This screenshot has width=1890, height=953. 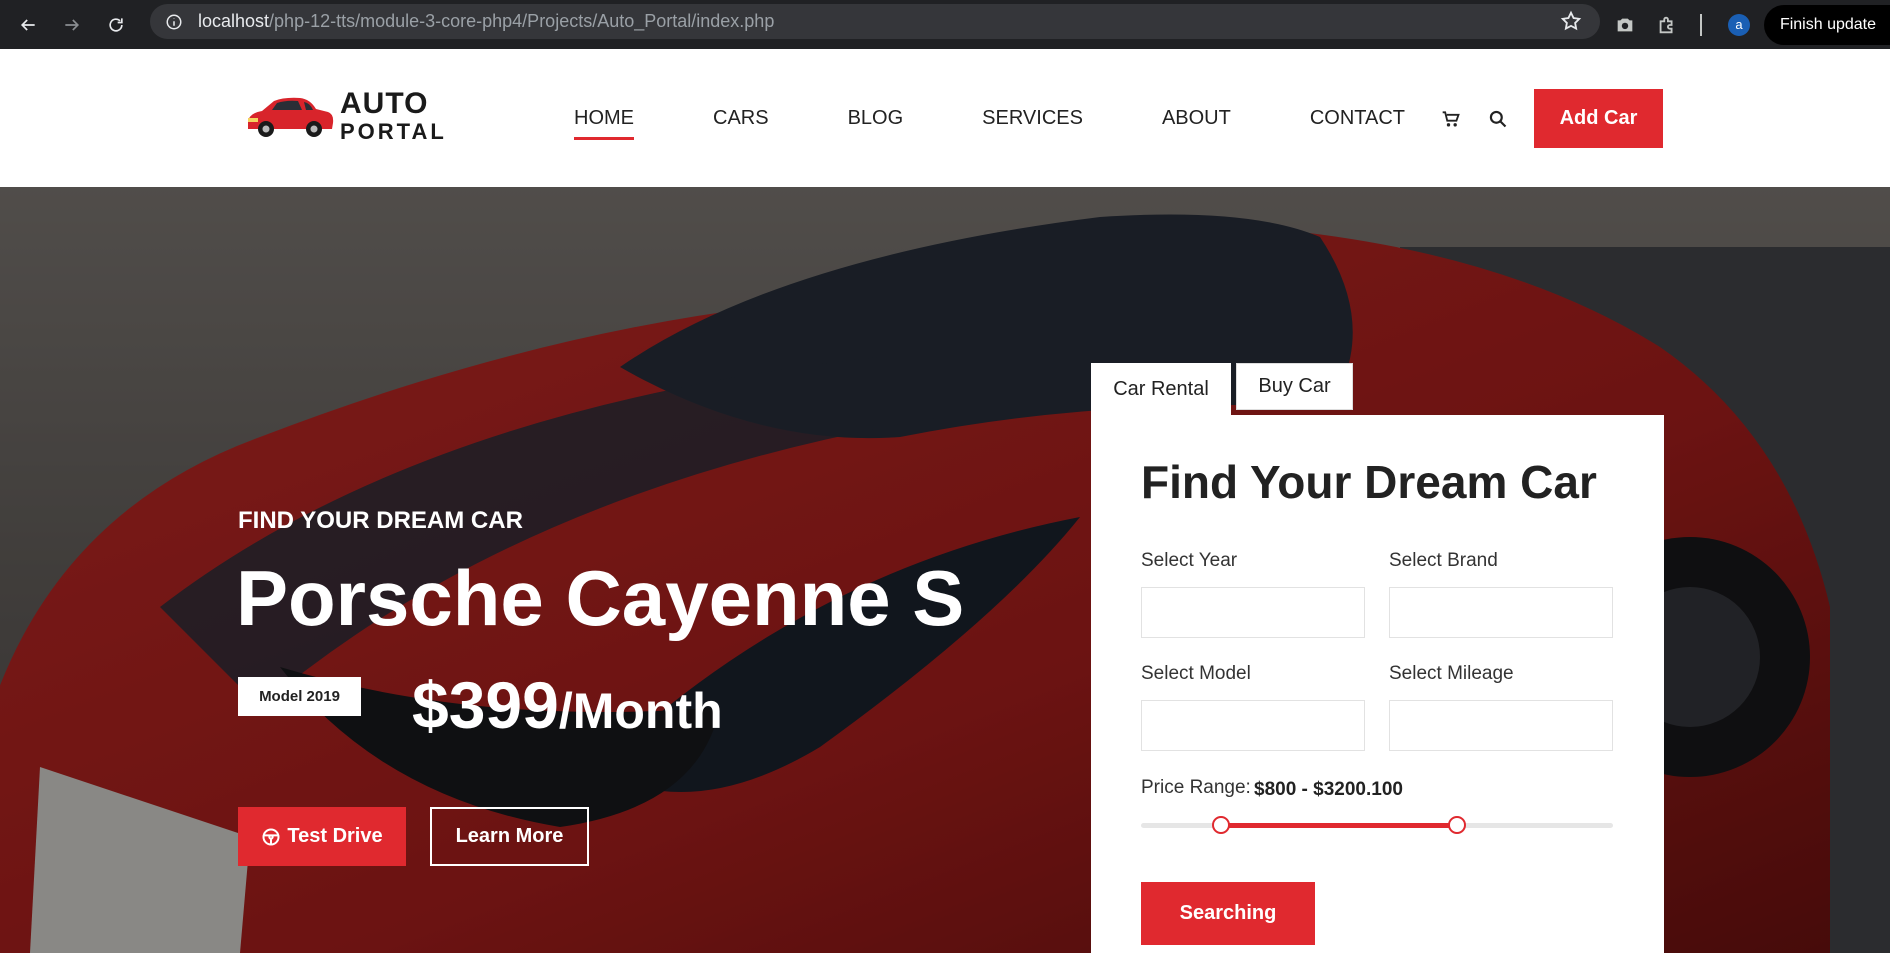 What do you see at coordinates (1498, 119) in the screenshot?
I see `search-icon` at bounding box center [1498, 119].